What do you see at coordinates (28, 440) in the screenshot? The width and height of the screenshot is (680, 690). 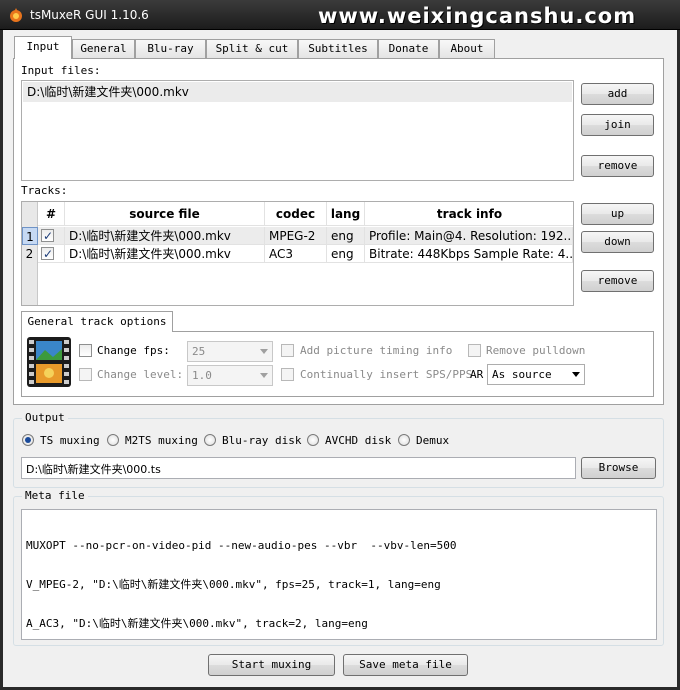 I see `ts-muxing-radio` at bounding box center [28, 440].